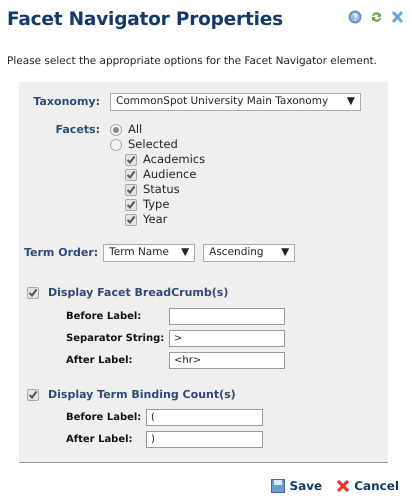  What do you see at coordinates (296, 486) in the screenshot?
I see `save-button: Save` at bounding box center [296, 486].